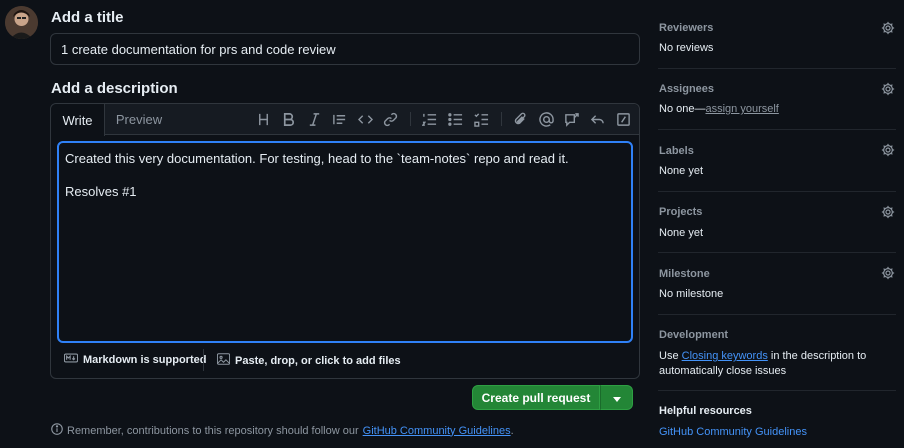 This screenshot has width=904, height=448. What do you see at coordinates (670, 356) in the screenshot?
I see `dev-prefix: Use` at bounding box center [670, 356].